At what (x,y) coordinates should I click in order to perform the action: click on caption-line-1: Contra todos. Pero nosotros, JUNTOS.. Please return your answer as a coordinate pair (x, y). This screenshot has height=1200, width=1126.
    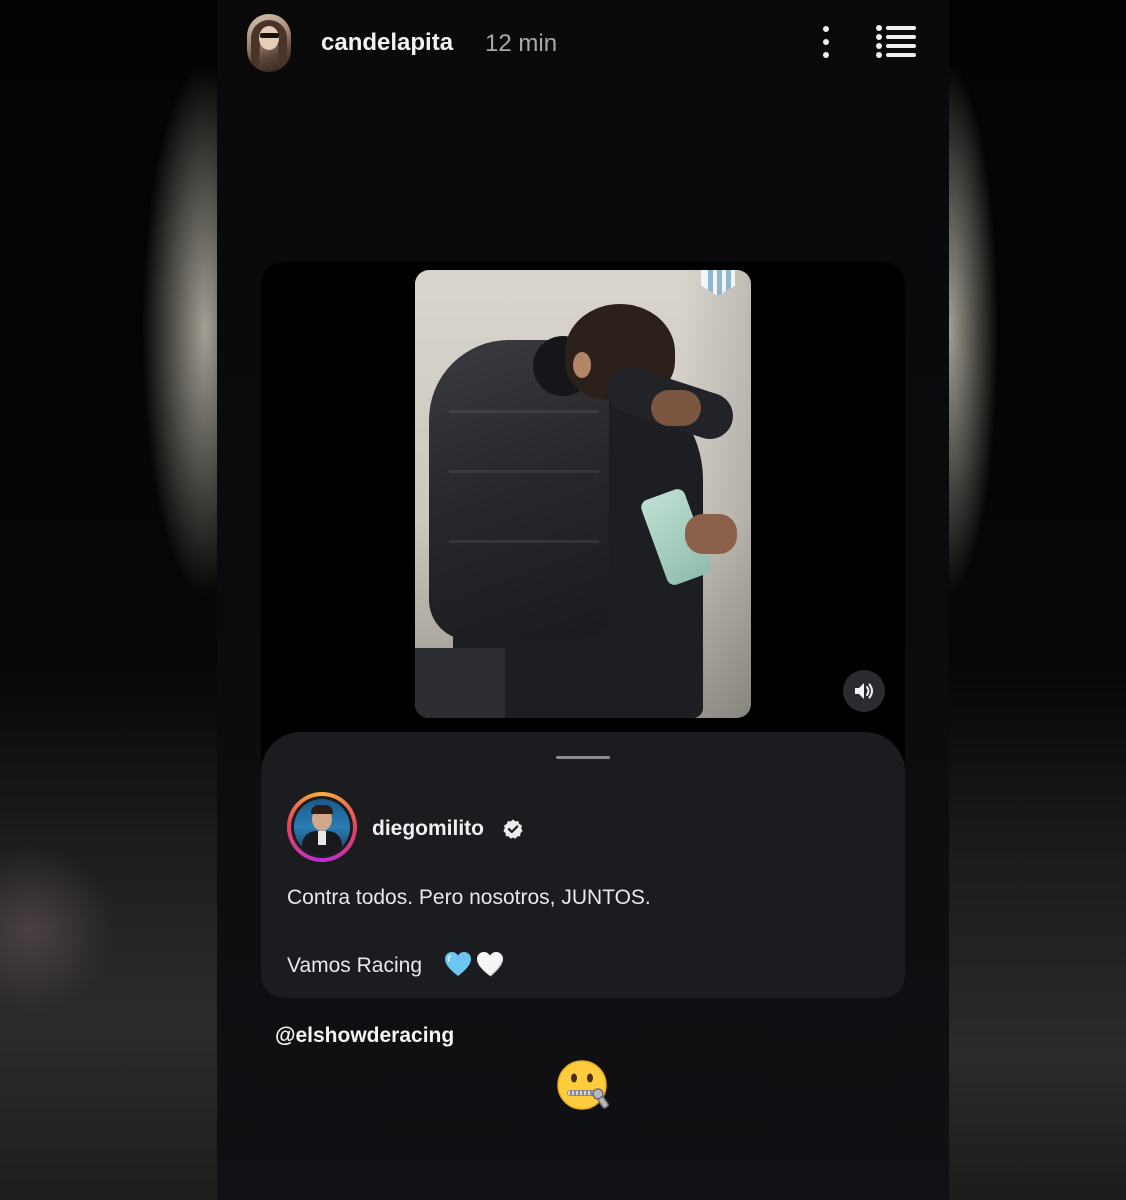
    Looking at the image, I should click on (469, 897).